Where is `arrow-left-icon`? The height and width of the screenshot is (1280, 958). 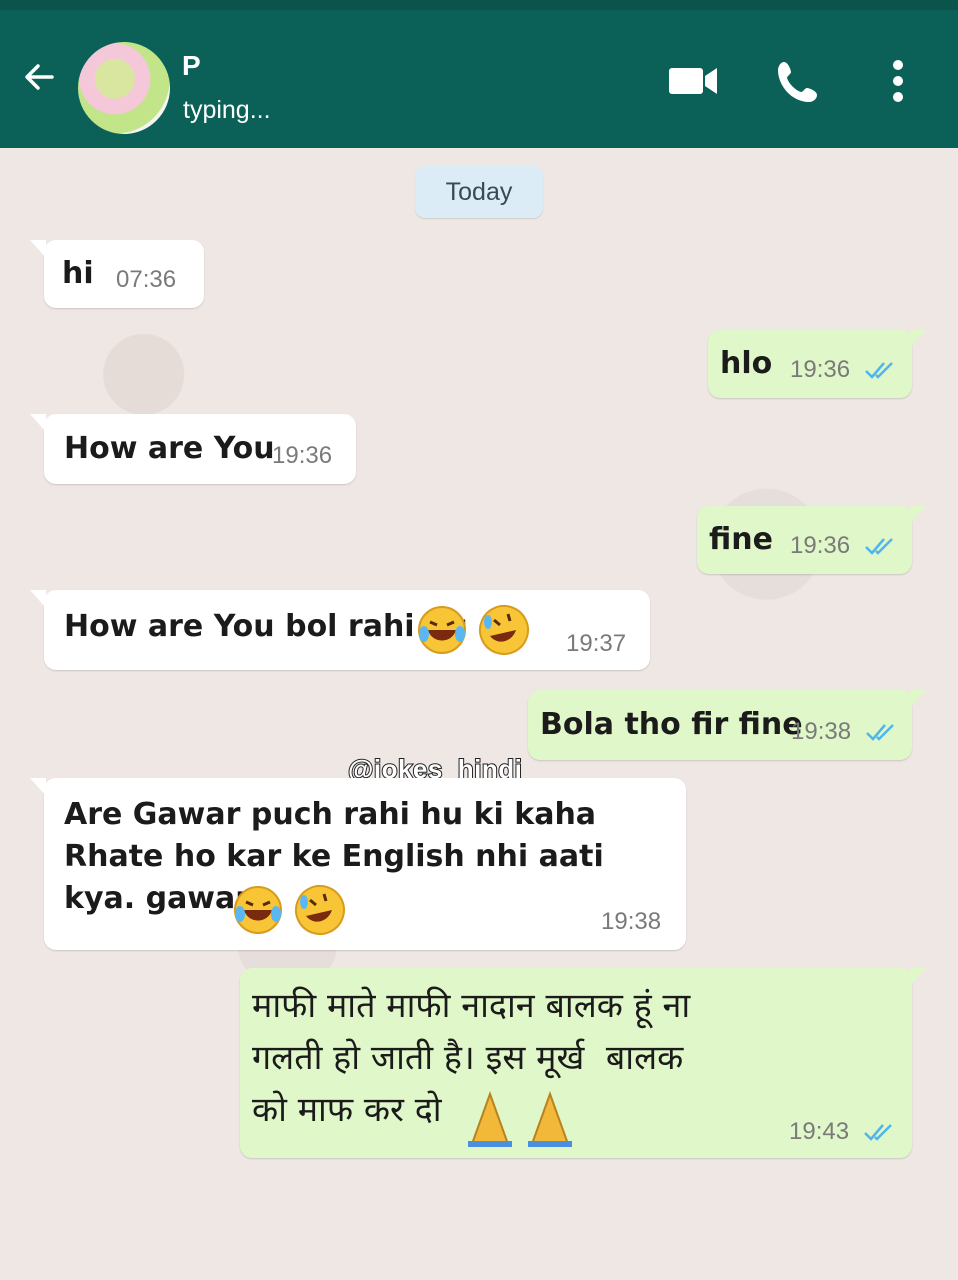
arrow-left-icon is located at coordinates (40, 77).